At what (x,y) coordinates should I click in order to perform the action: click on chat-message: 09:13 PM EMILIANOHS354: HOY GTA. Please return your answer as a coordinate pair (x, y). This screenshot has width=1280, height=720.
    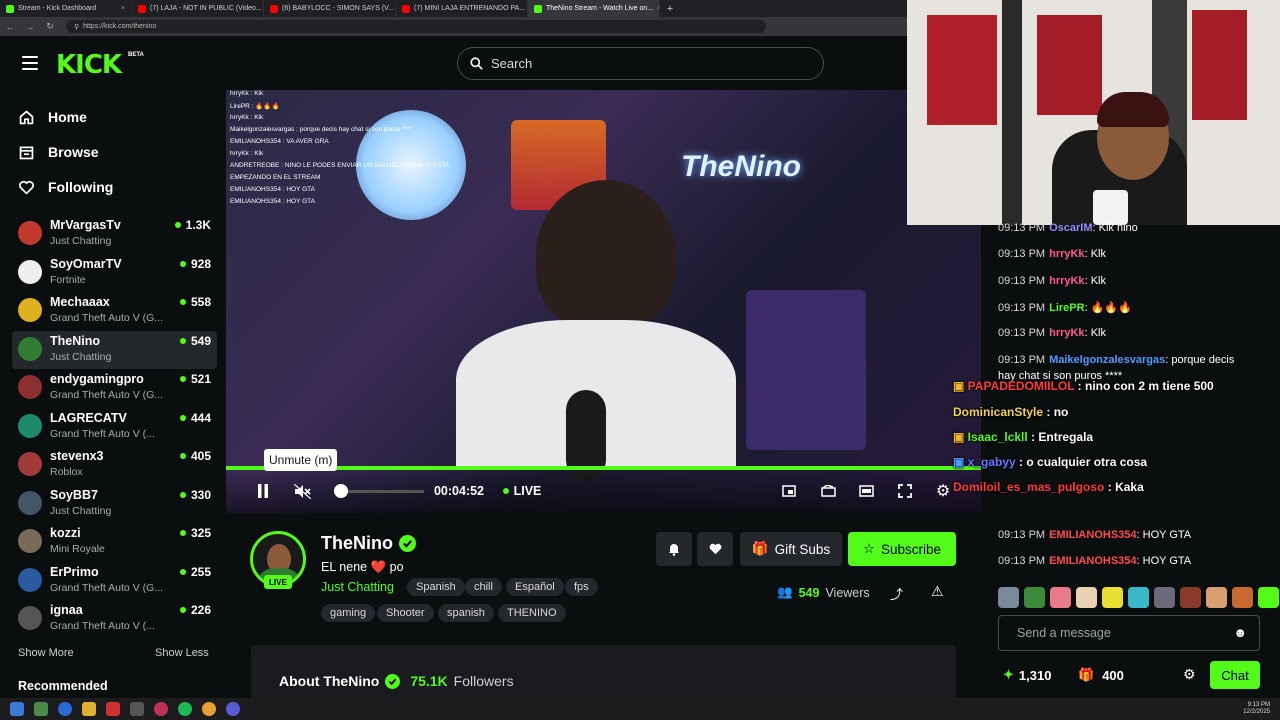
    Looking at the image, I should click on (1094, 561).